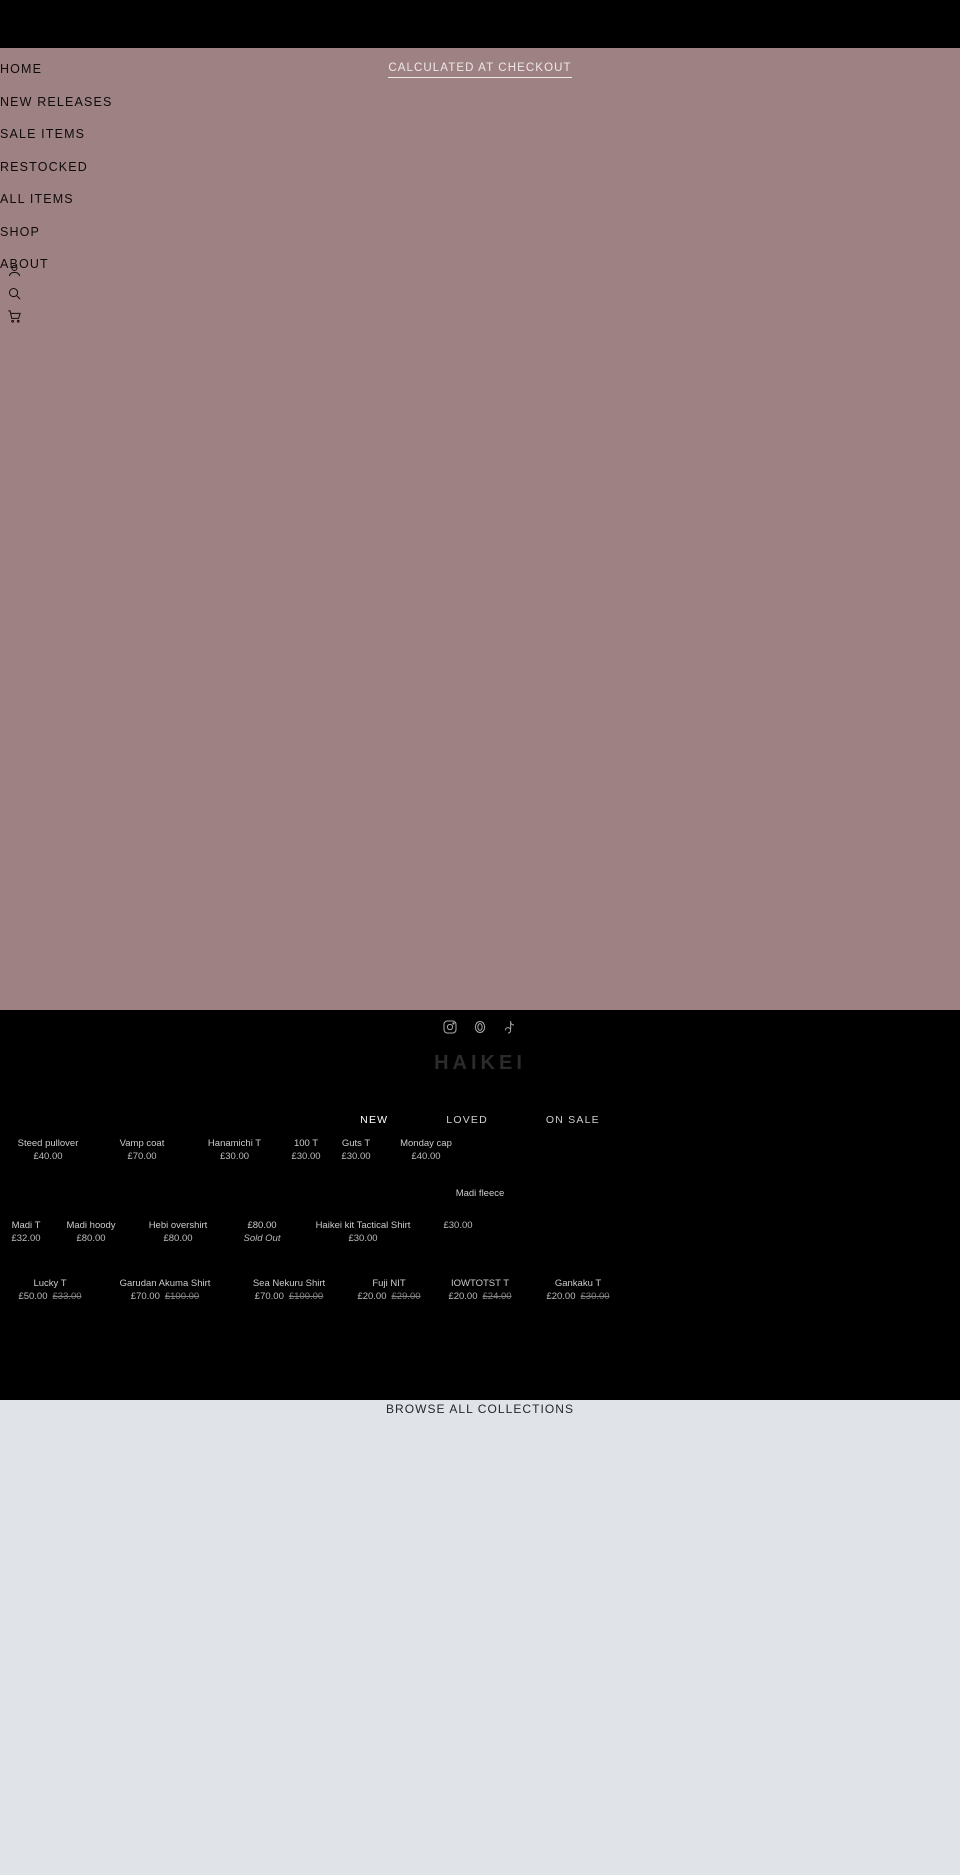 This screenshot has width=960, height=1875. Describe the element at coordinates (260, 232) in the screenshot. I see `nav-item-shop: SHOP` at that location.